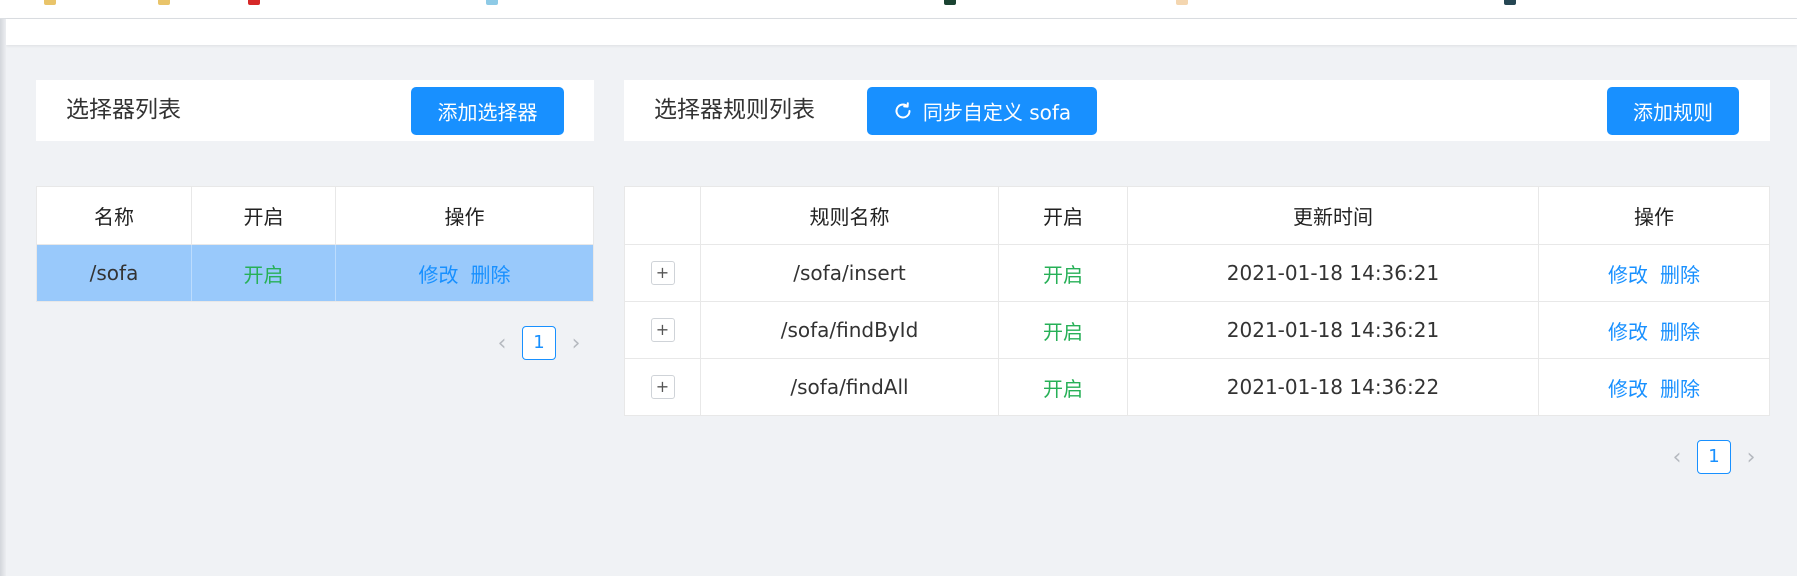  Describe the element at coordinates (114, 215) in the screenshot. I see `column-header-name: 名称` at that location.